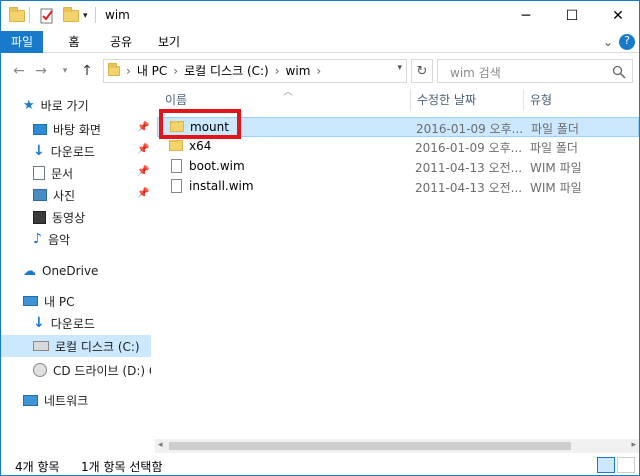 The image size is (640, 476). Describe the element at coordinates (39, 173) in the screenshot. I see `documents-icon` at that location.